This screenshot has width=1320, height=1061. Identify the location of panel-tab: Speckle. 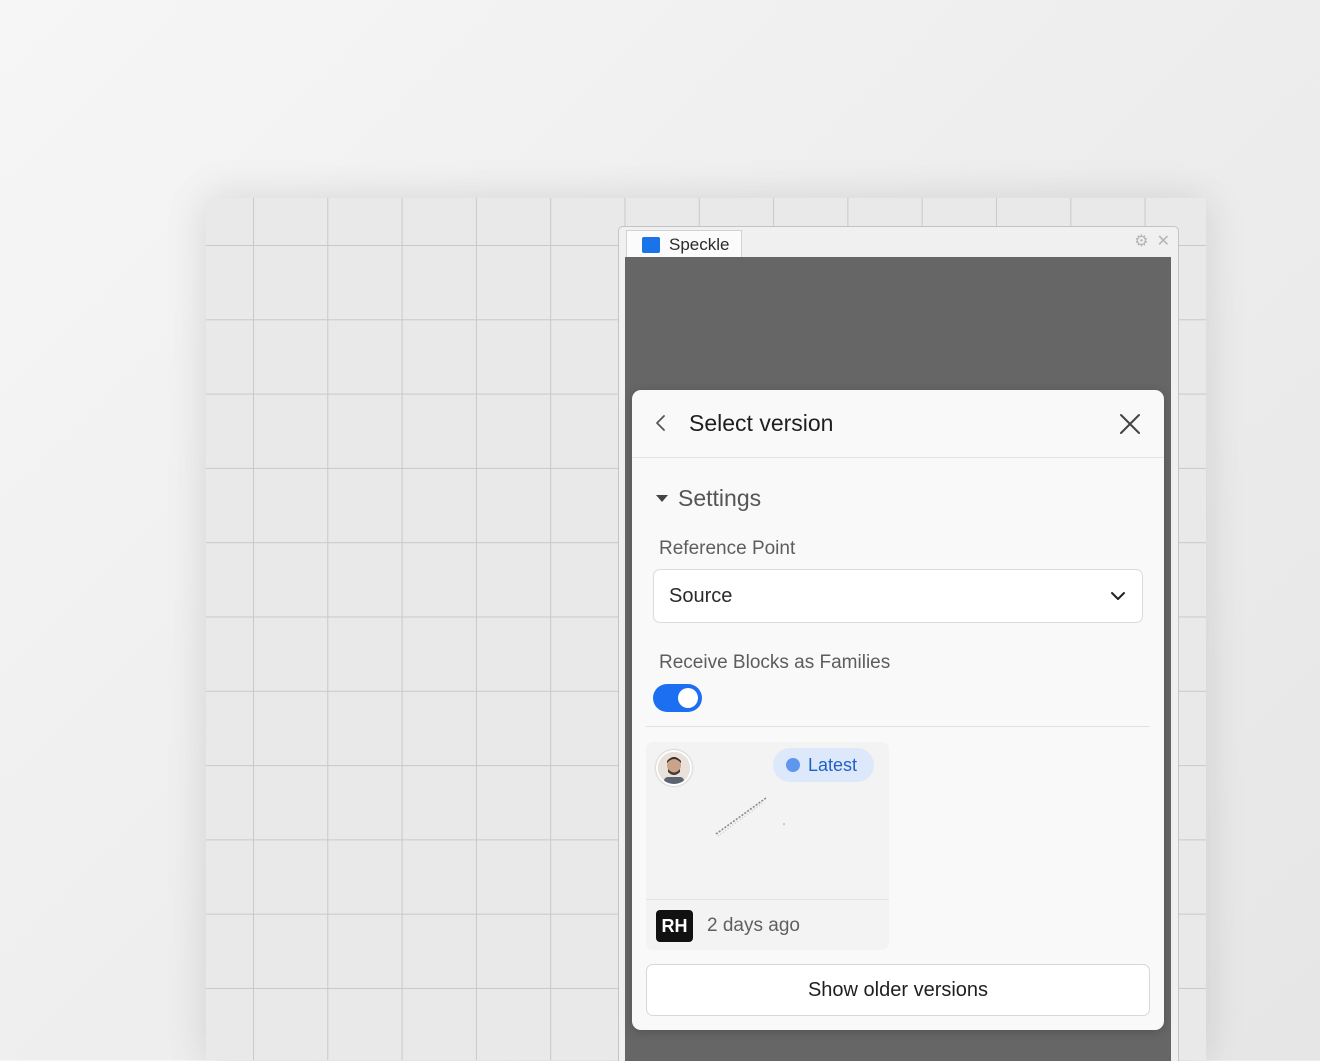
(684, 244).